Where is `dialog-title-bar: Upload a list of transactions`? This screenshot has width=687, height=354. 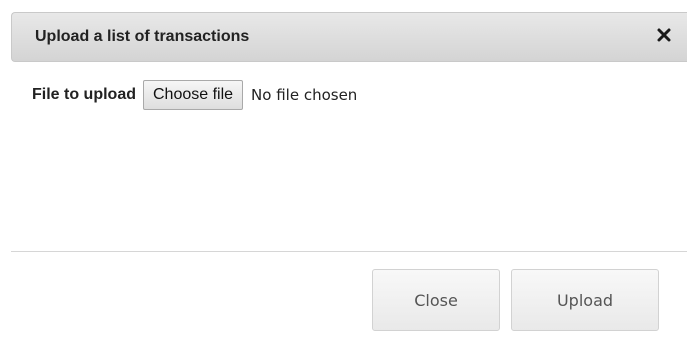 dialog-title-bar: Upload a list of transactions is located at coordinates (349, 37).